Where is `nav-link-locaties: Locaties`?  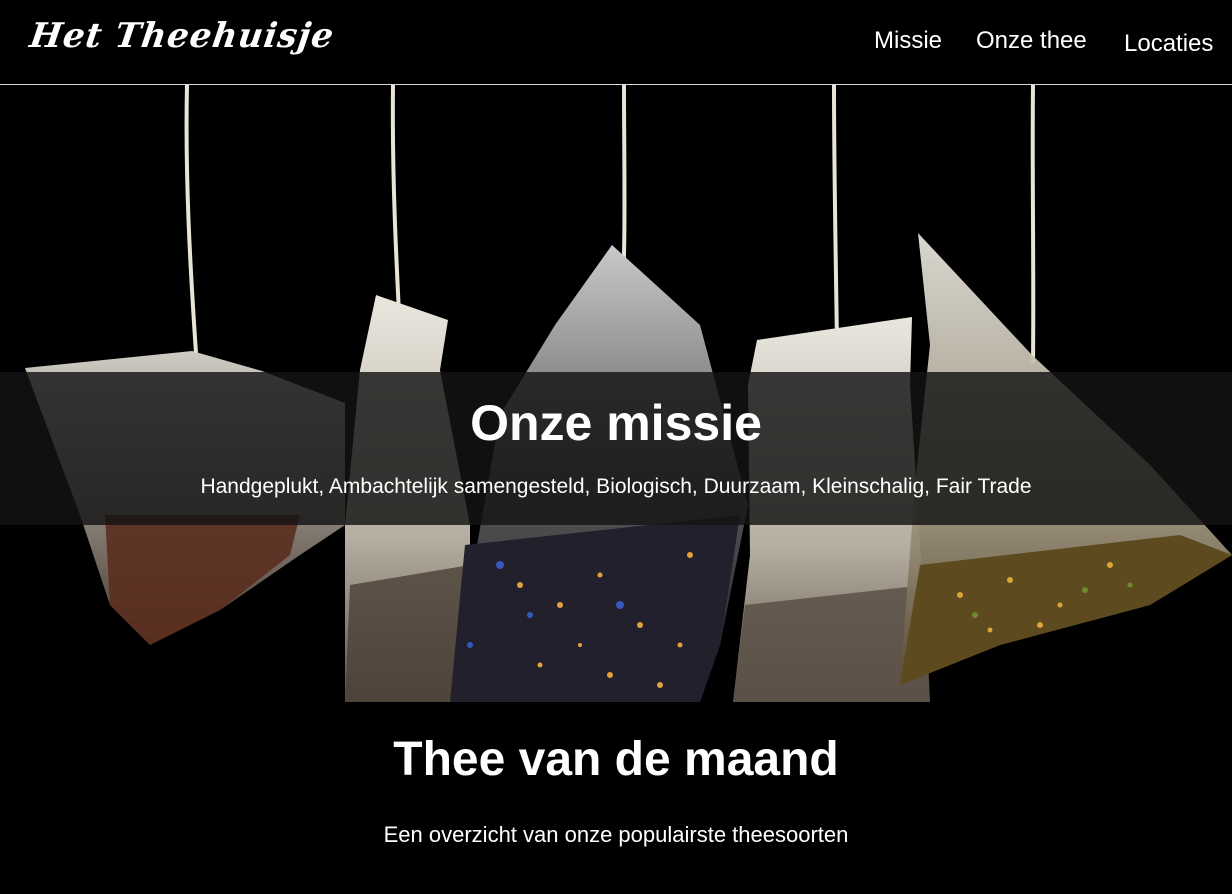
nav-link-locaties: Locaties is located at coordinates (1168, 44).